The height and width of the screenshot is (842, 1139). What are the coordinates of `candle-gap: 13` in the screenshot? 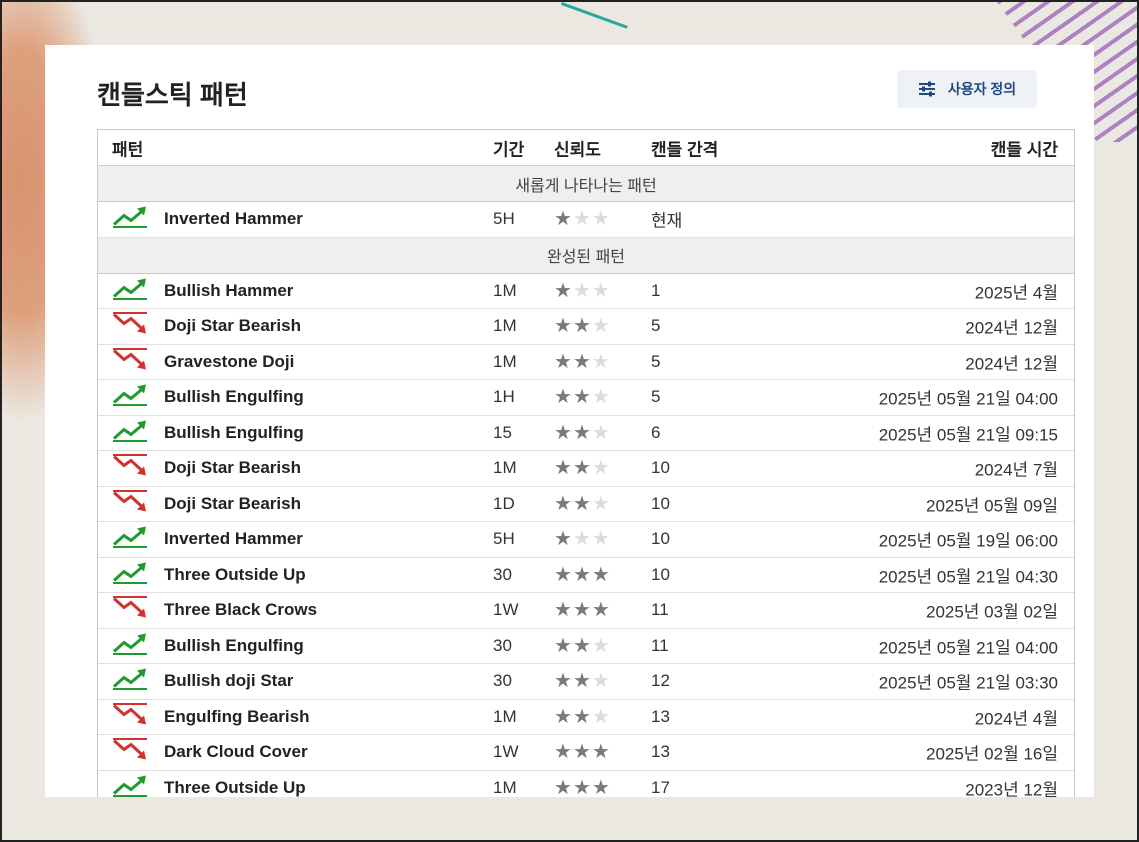 It's located at (660, 716).